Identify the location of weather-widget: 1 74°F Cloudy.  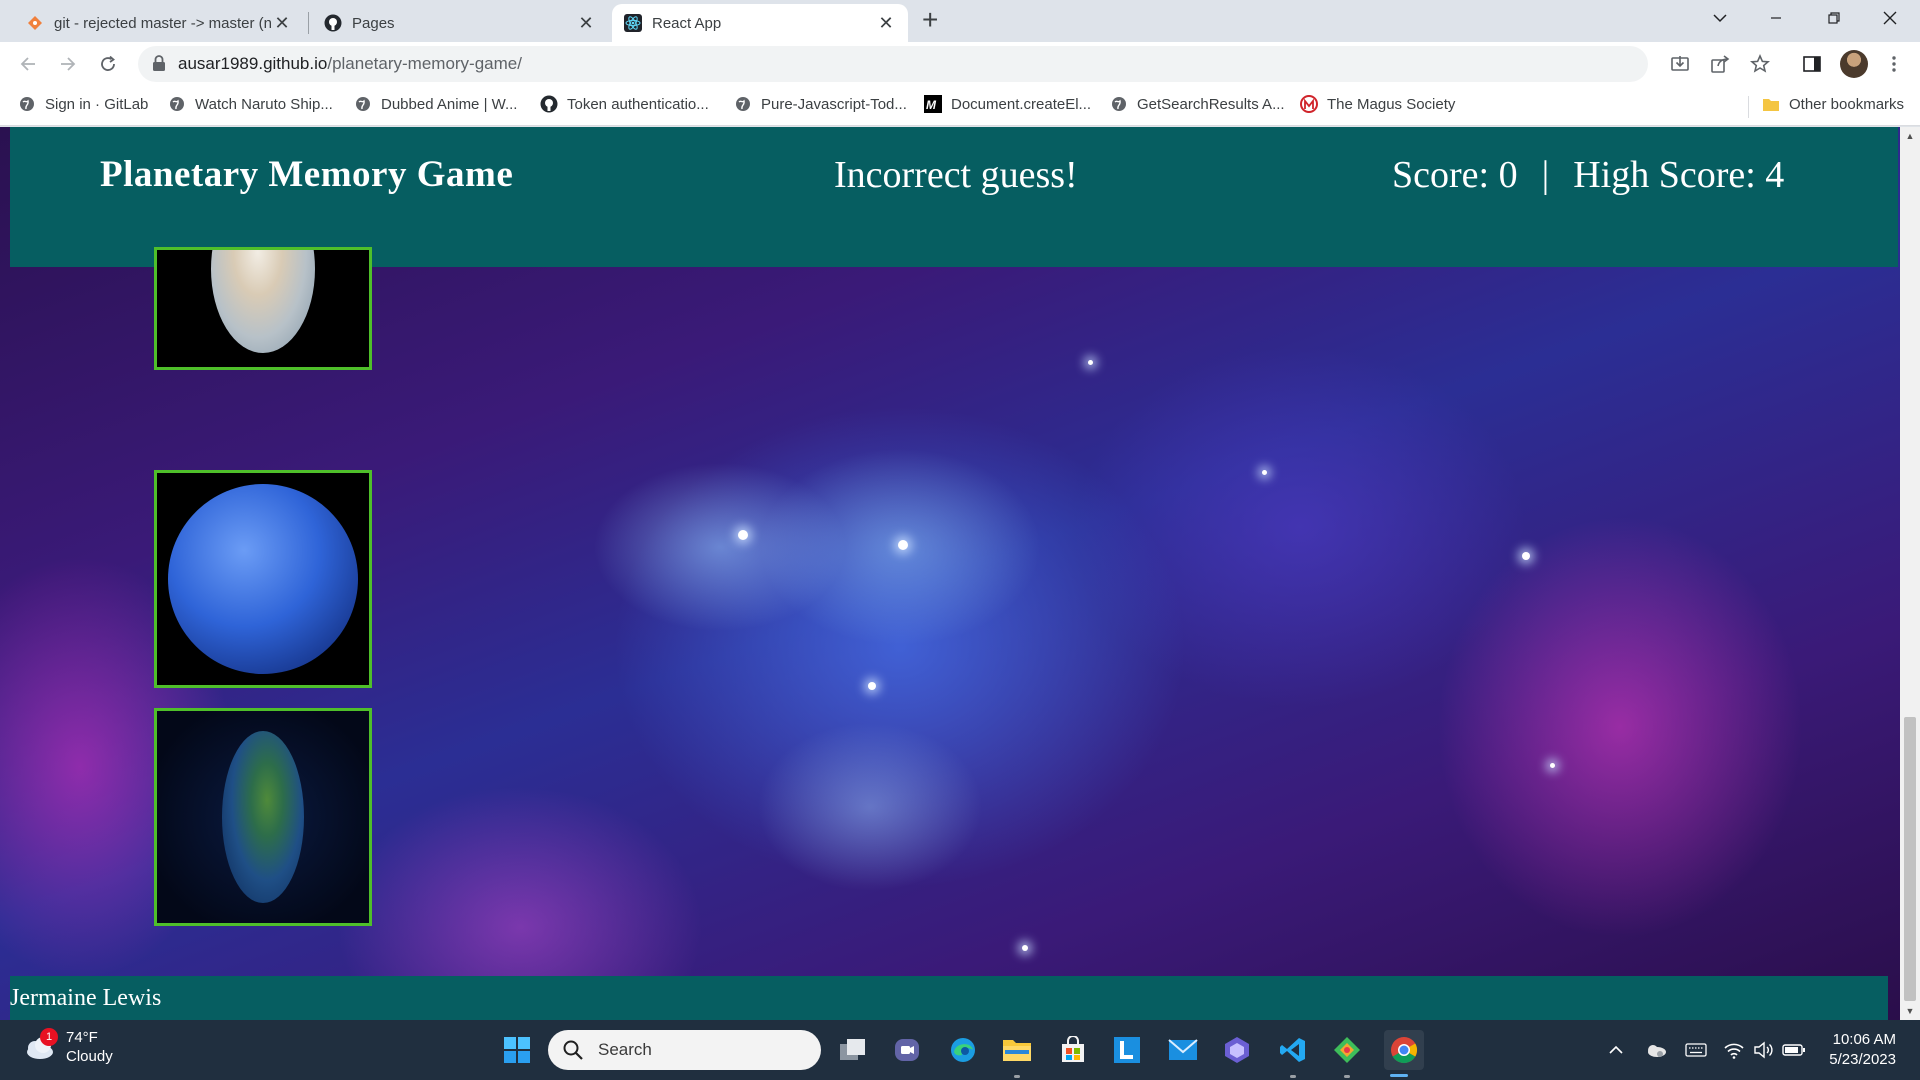
(67, 1047).